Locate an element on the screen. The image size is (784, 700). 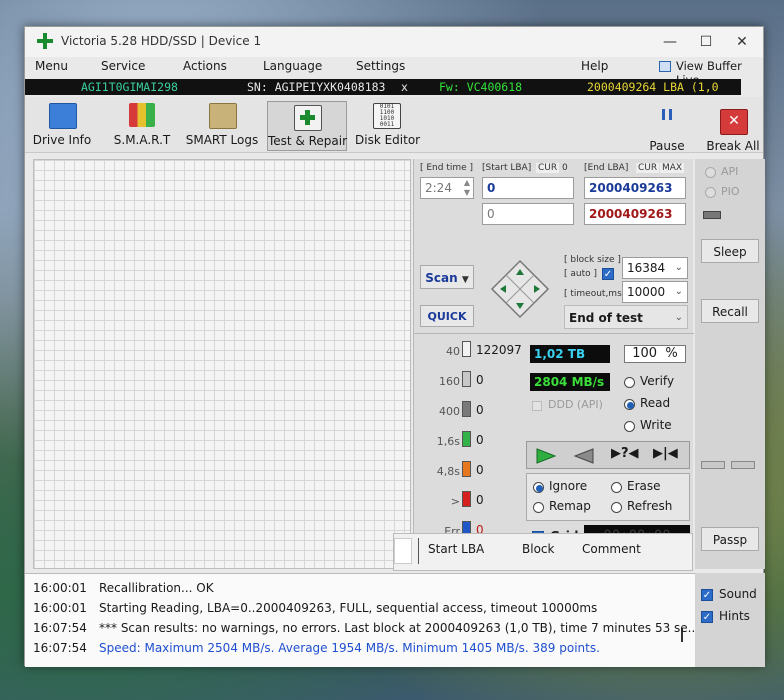
side-panel: API PIO Sleep Recall Passp is located at coordinates (730, 364).